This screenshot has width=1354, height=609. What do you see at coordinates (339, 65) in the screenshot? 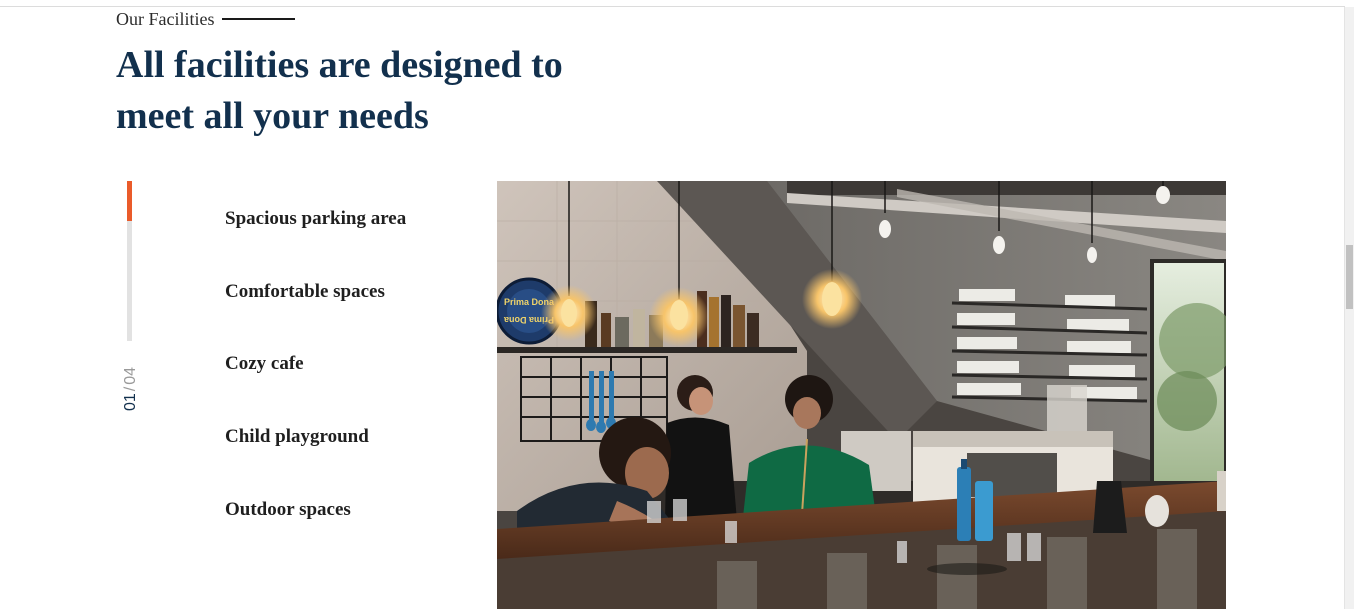
I see `headline-line-1: All facilities are designed to` at bounding box center [339, 65].